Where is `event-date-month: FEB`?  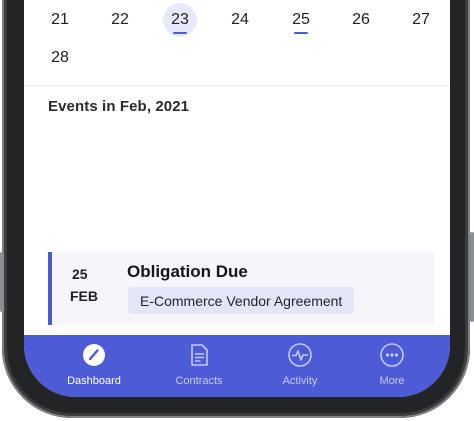
event-date-month: FEB is located at coordinates (84, 296).